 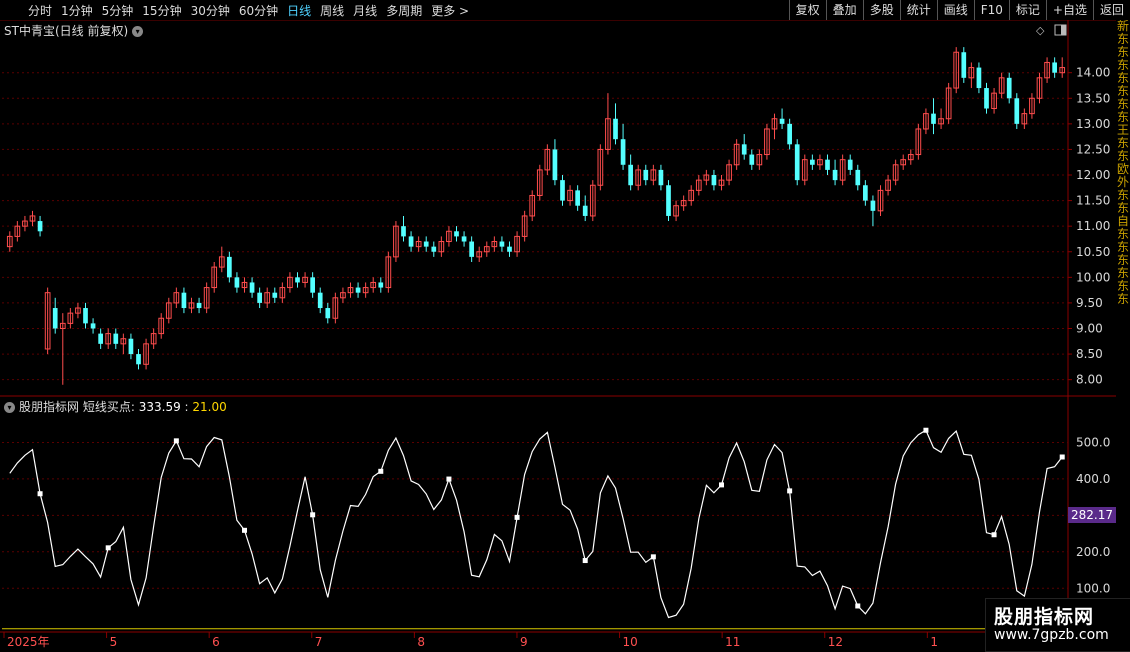 What do you see at coordinates (918, 10) in the screenshot?
I see `toolbar-button: 统计` at bounding box center [918, 10].